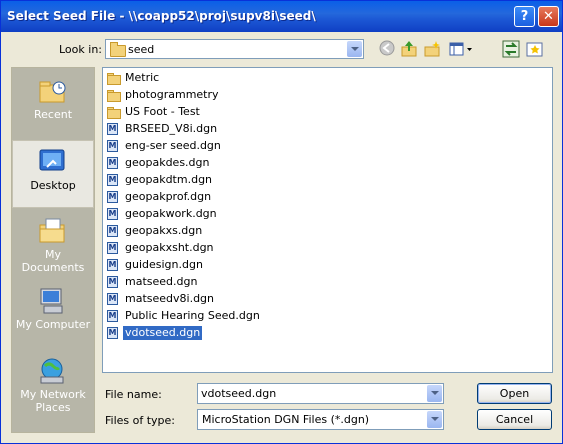 The height and width of the screenshot is (444, 563). Describe the element at coordinates (387, 49) in the screenshot. I see `back-arrow-icon` at that location.